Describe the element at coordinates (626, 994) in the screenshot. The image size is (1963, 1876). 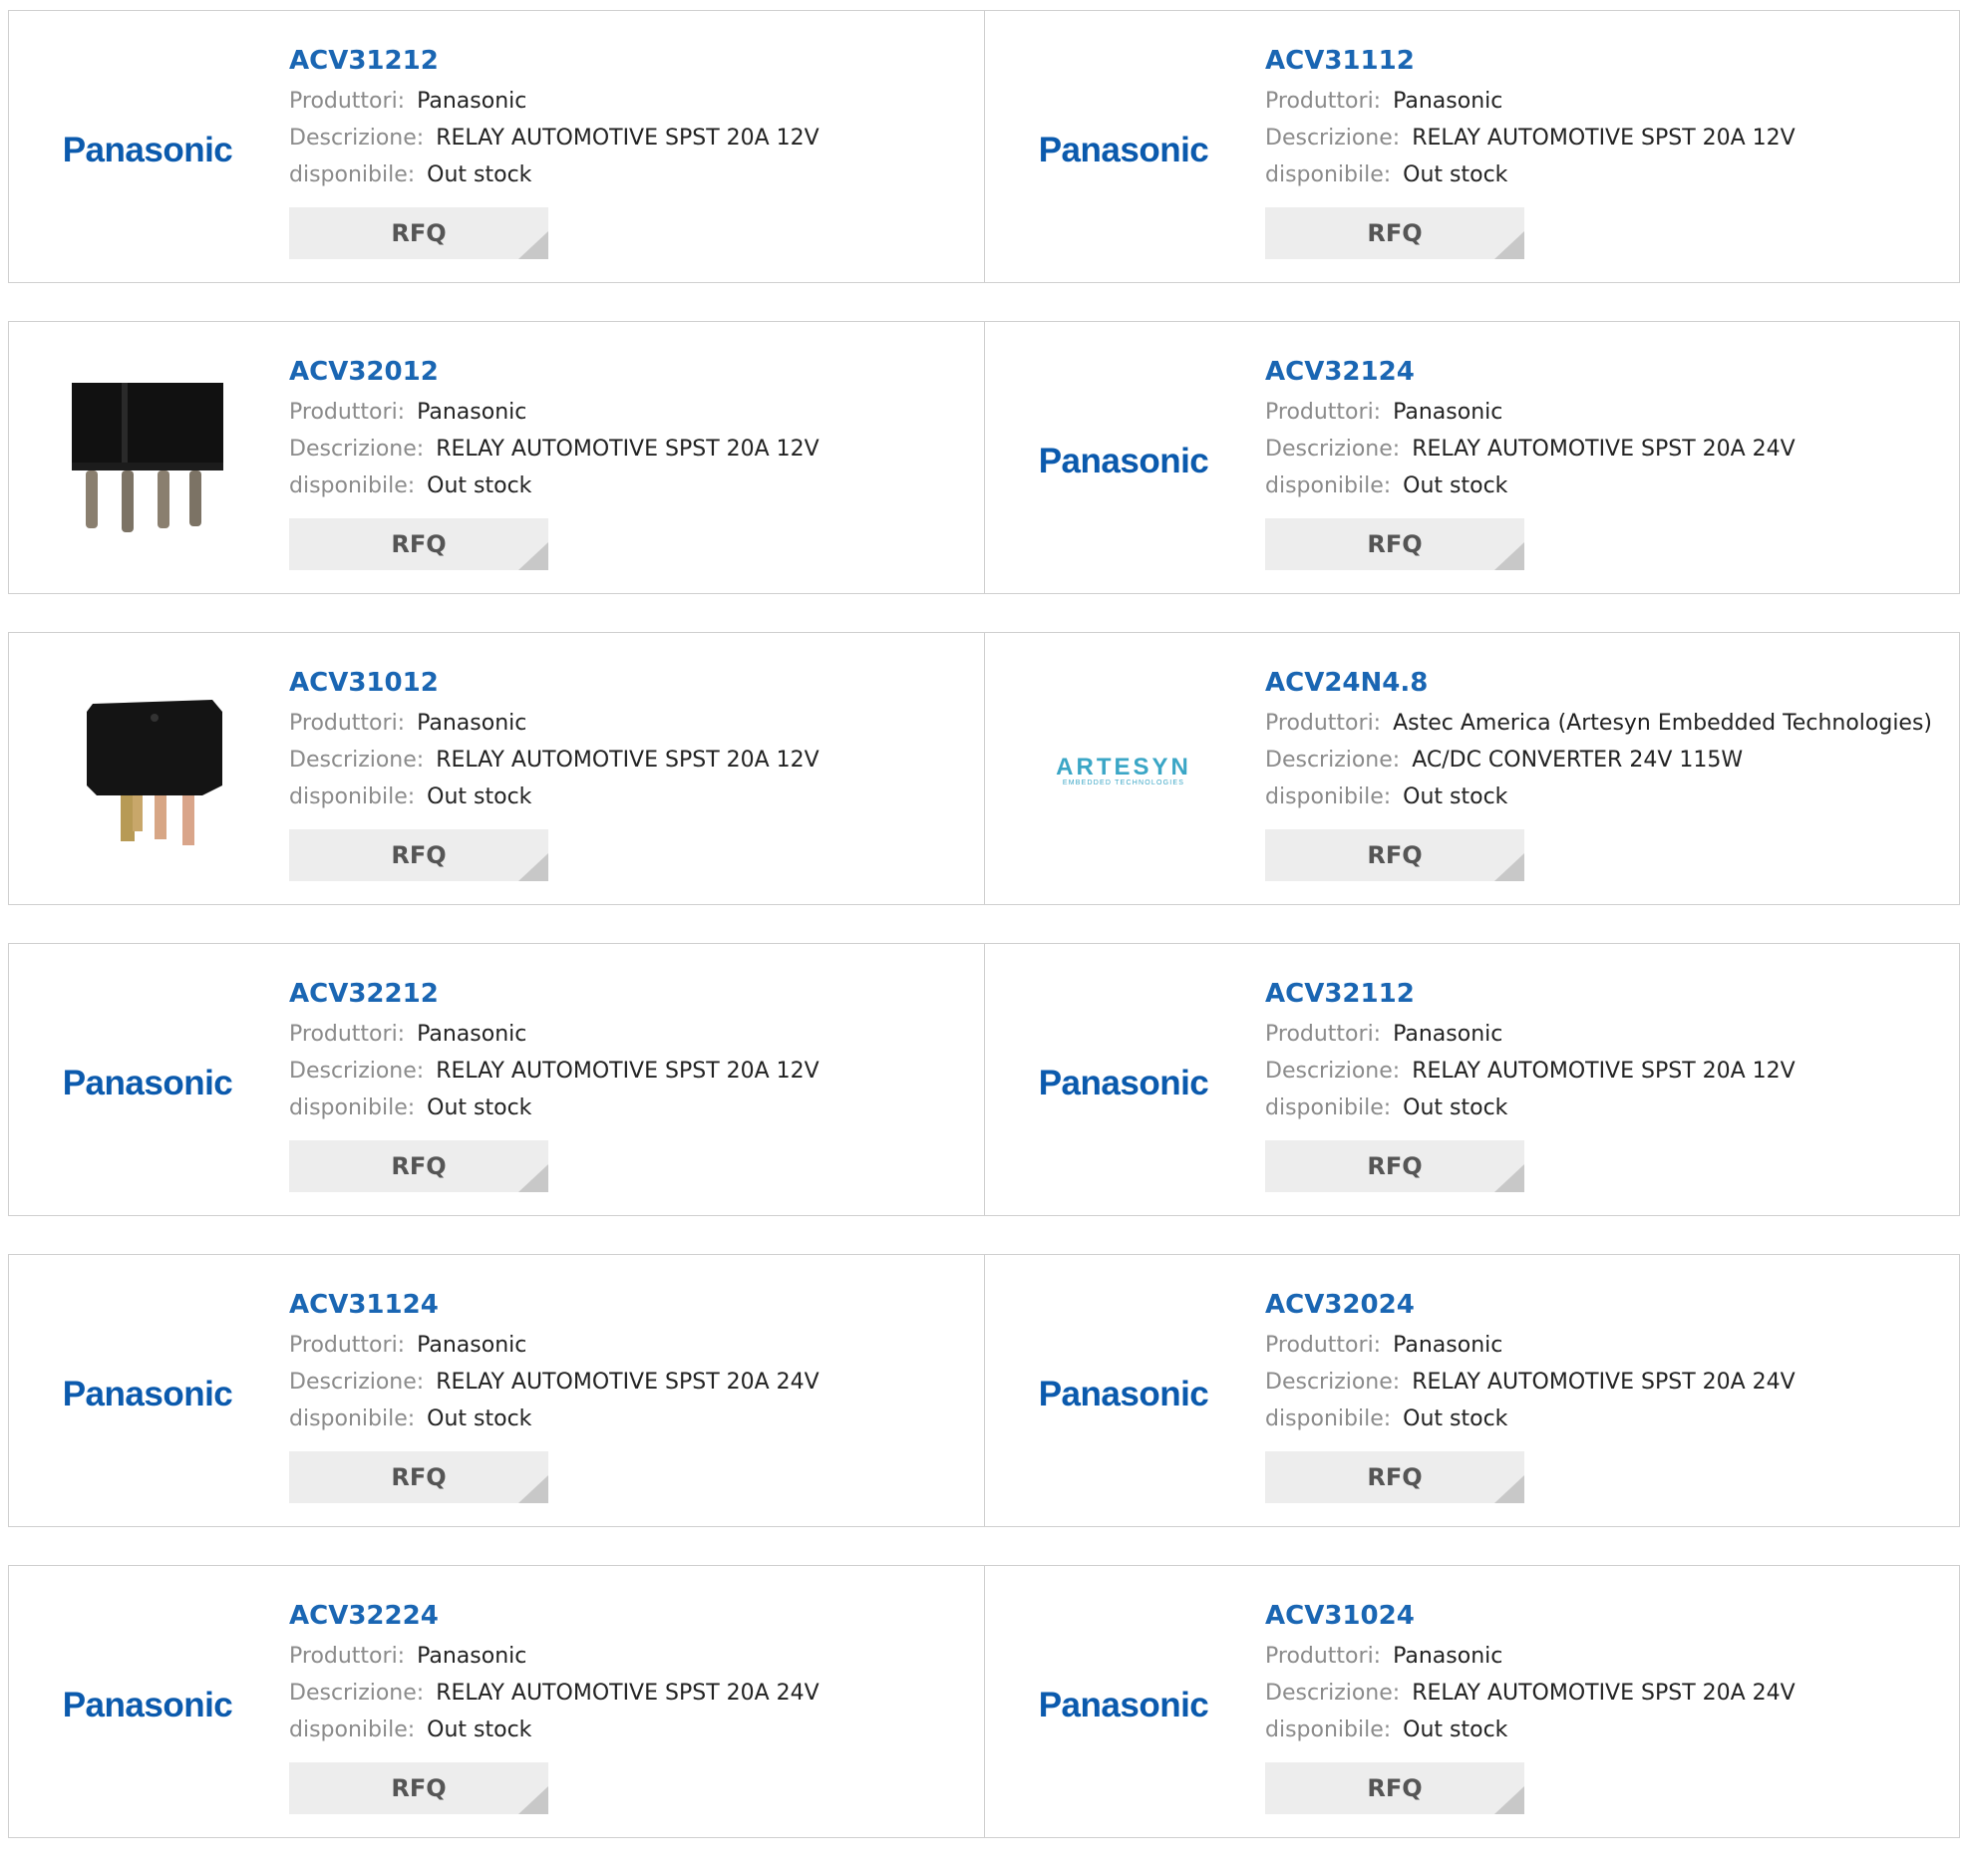
I see `part-number-link: ACV32212` at that location.